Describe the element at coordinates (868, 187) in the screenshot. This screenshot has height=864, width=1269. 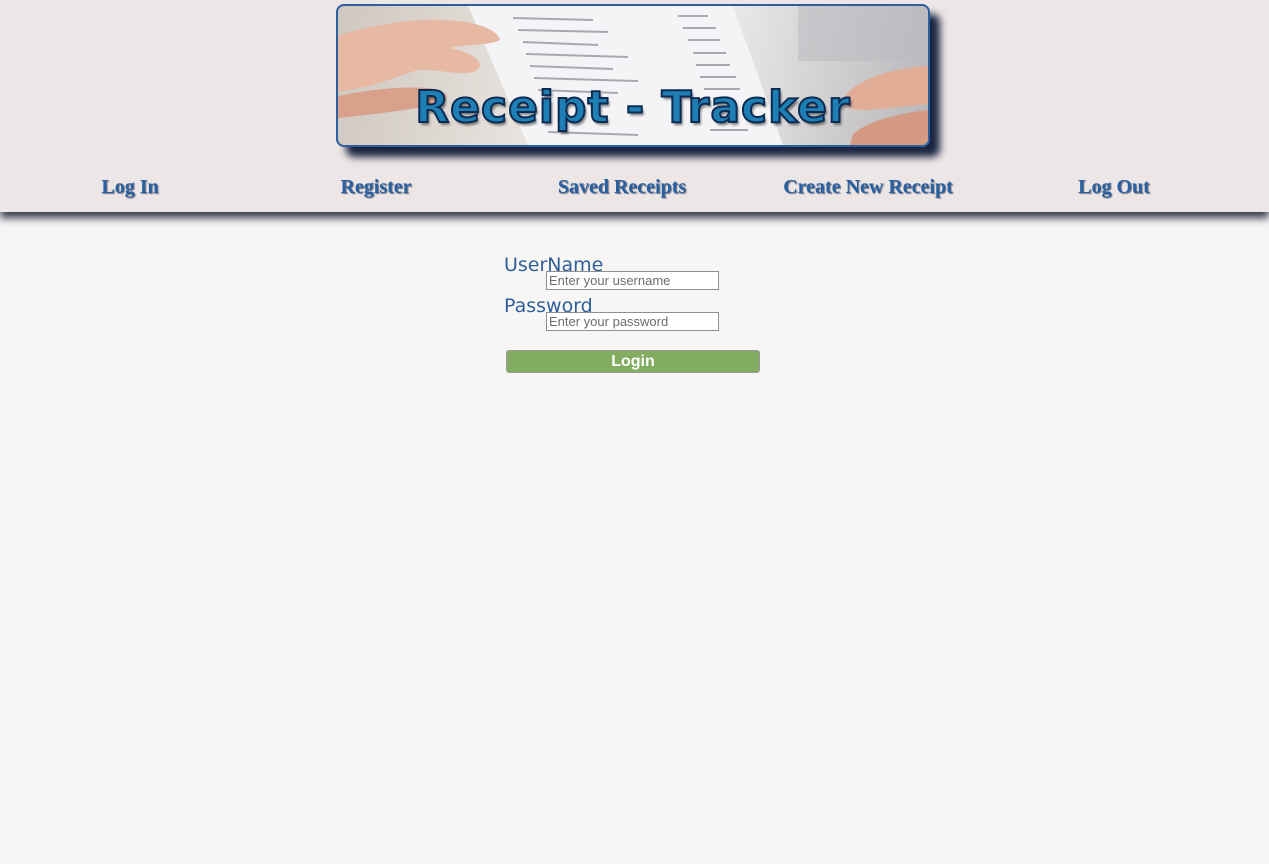
I see `nav-create-new-receipt: Create New Receipt` at that location.